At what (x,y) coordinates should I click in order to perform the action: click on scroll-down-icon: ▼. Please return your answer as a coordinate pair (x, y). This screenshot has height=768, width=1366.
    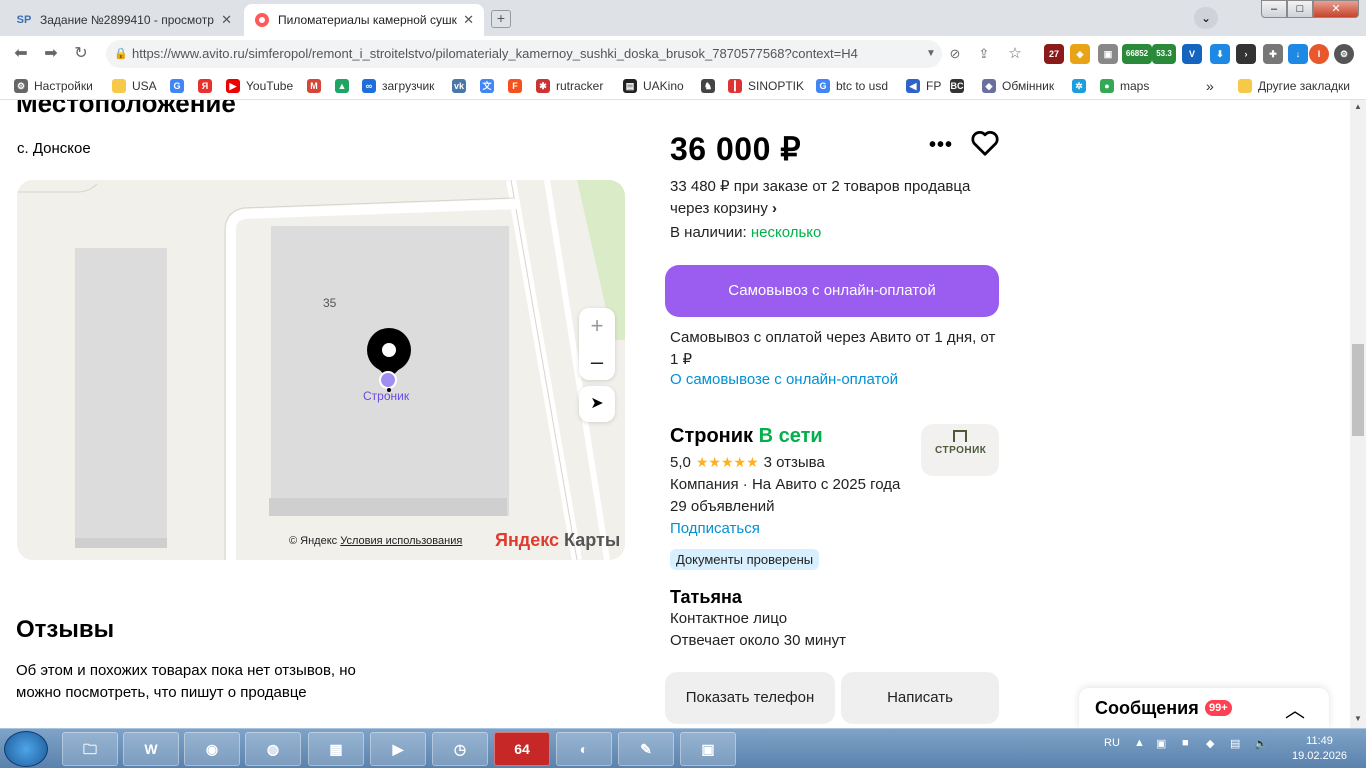
    Looking at the image, I should click on (1358, 718).